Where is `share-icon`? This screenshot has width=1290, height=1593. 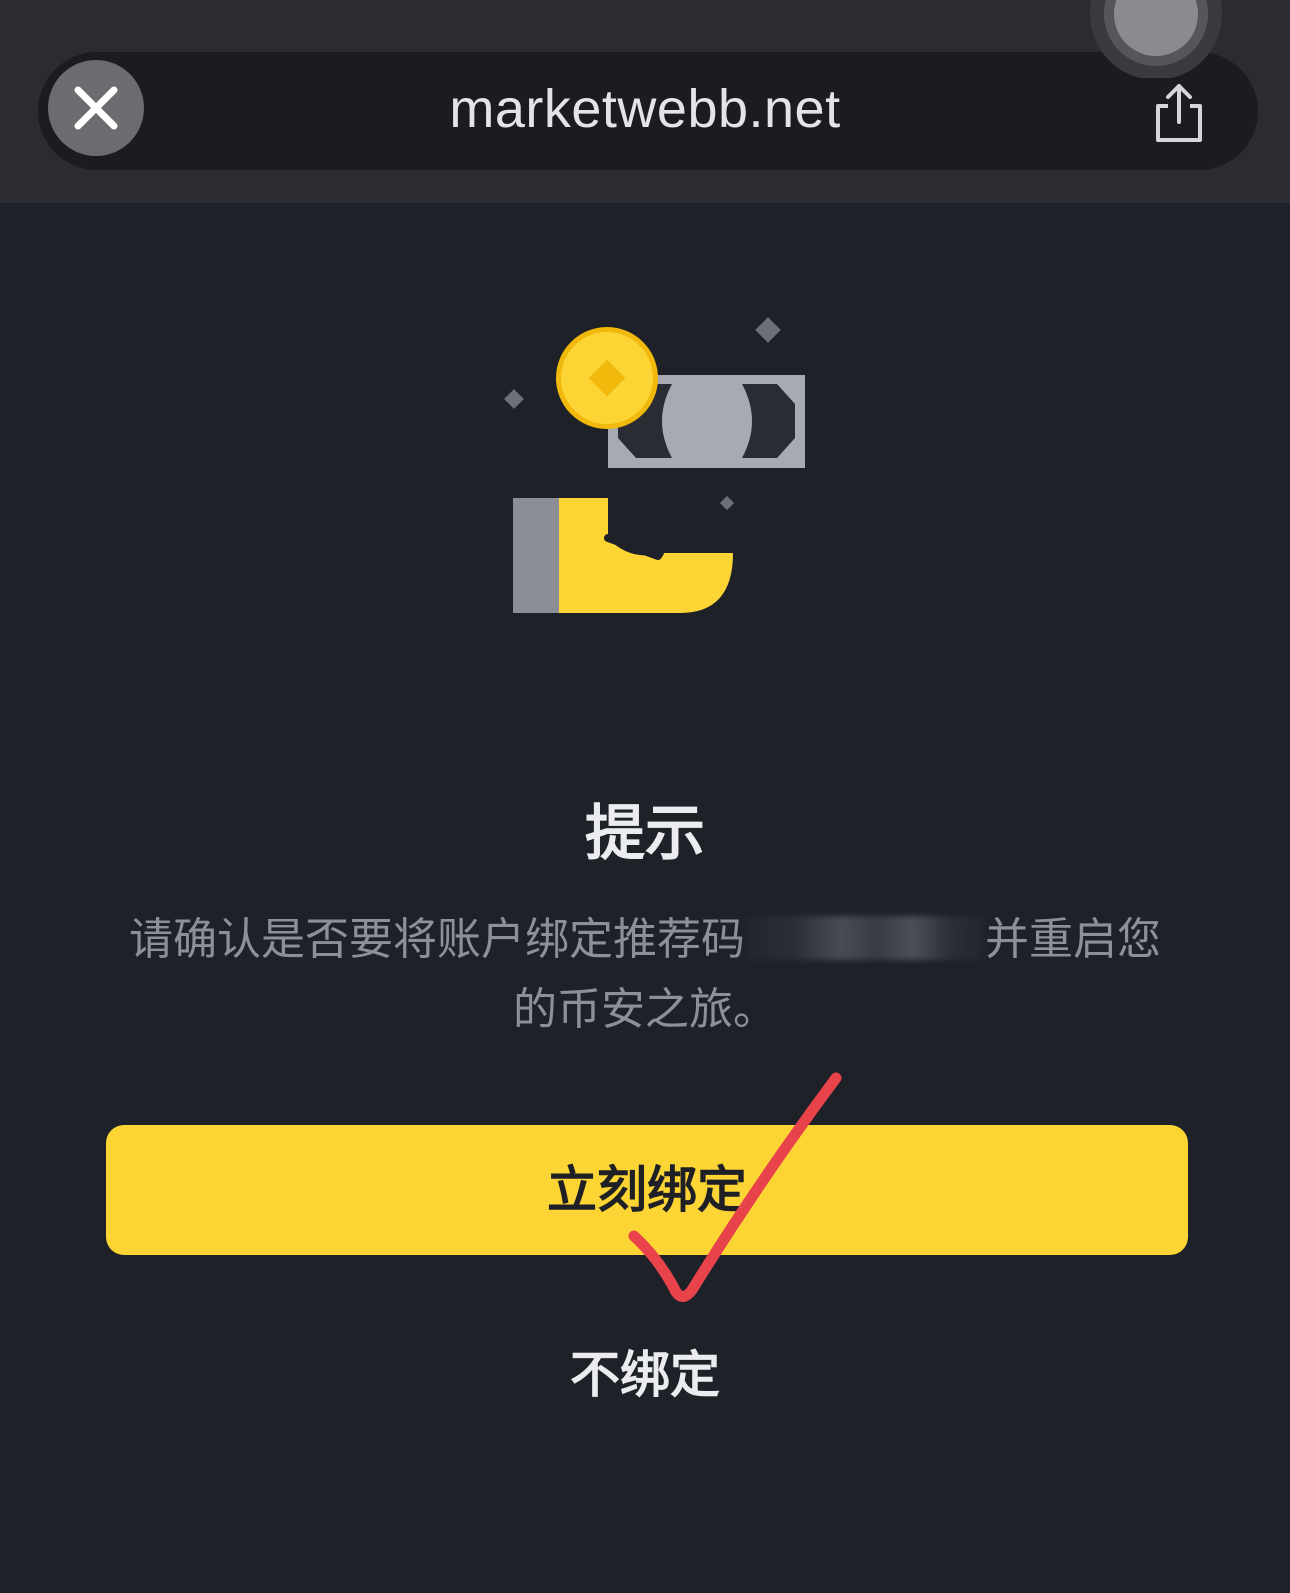
share-icon is located at coordinates (1179, 113).